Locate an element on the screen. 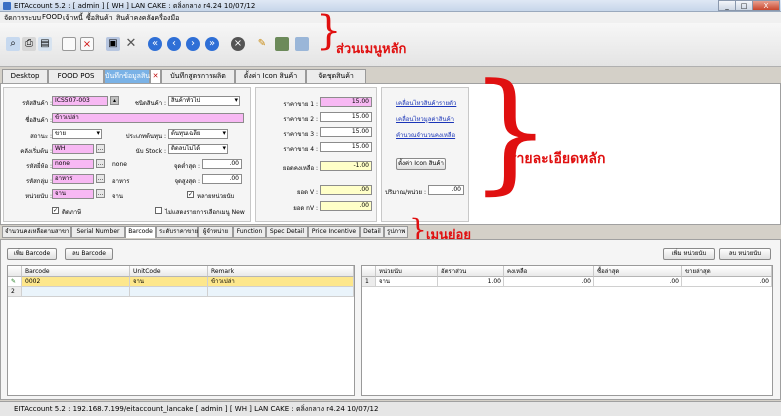 The height and width of the screenshot is (416, 781). add-barcode-button: เพิ่ม Barcode is located at coordinates (32, 254).